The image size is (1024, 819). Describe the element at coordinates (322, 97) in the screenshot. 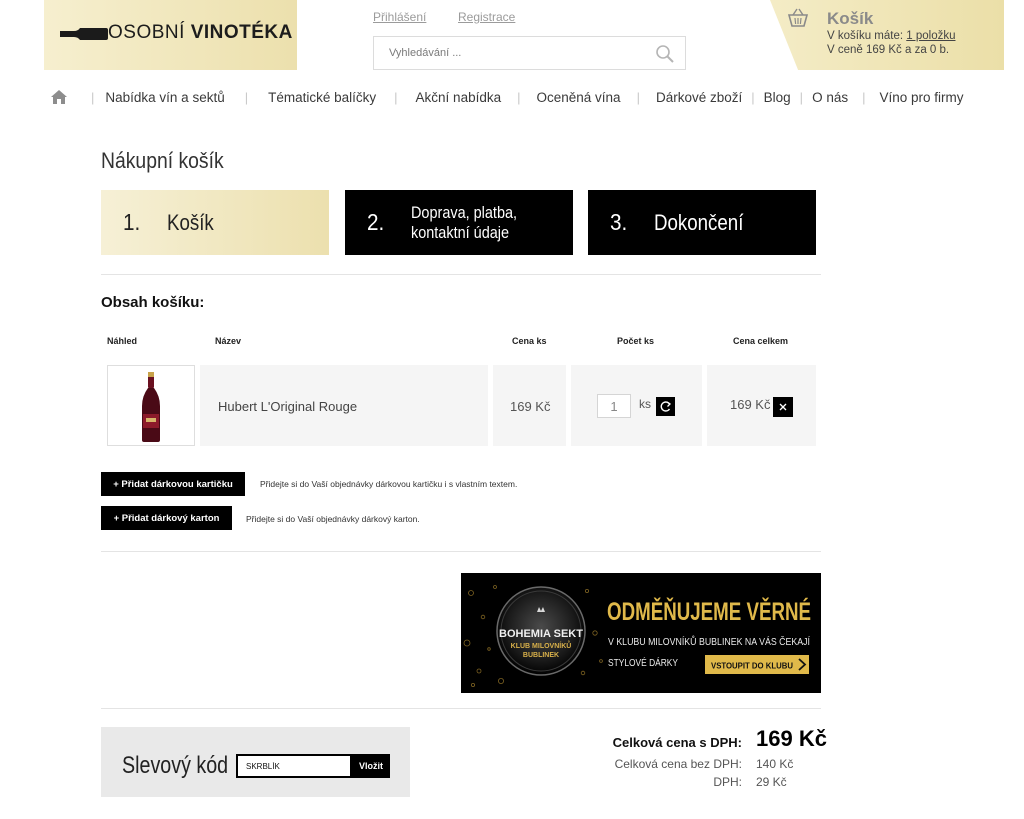

I see `nav-item-packages: Tématické balíčky` at that location.